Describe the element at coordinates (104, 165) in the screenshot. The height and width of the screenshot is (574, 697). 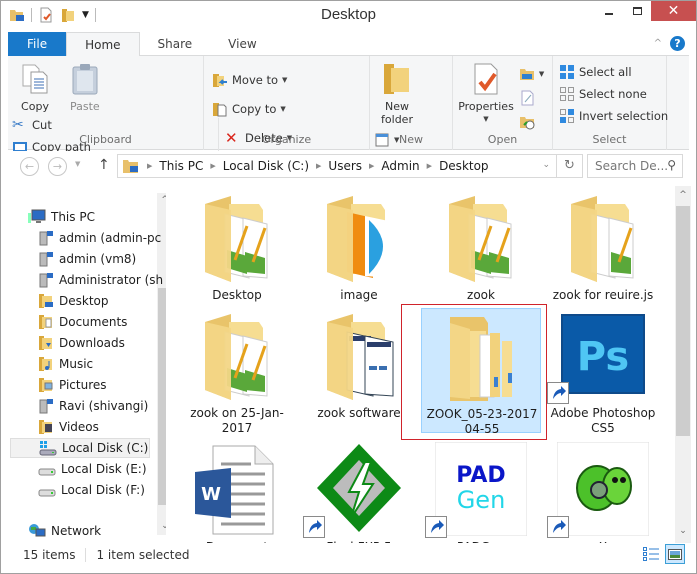
I see `up-arrow-icon: ↑` at that location.